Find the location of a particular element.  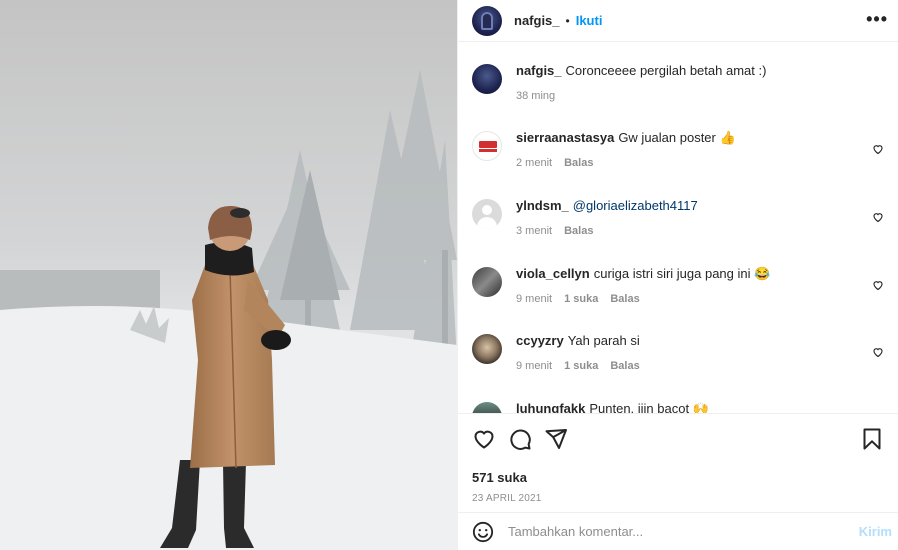

caption-username: nafgis_ is located at coordinates (539, 70).